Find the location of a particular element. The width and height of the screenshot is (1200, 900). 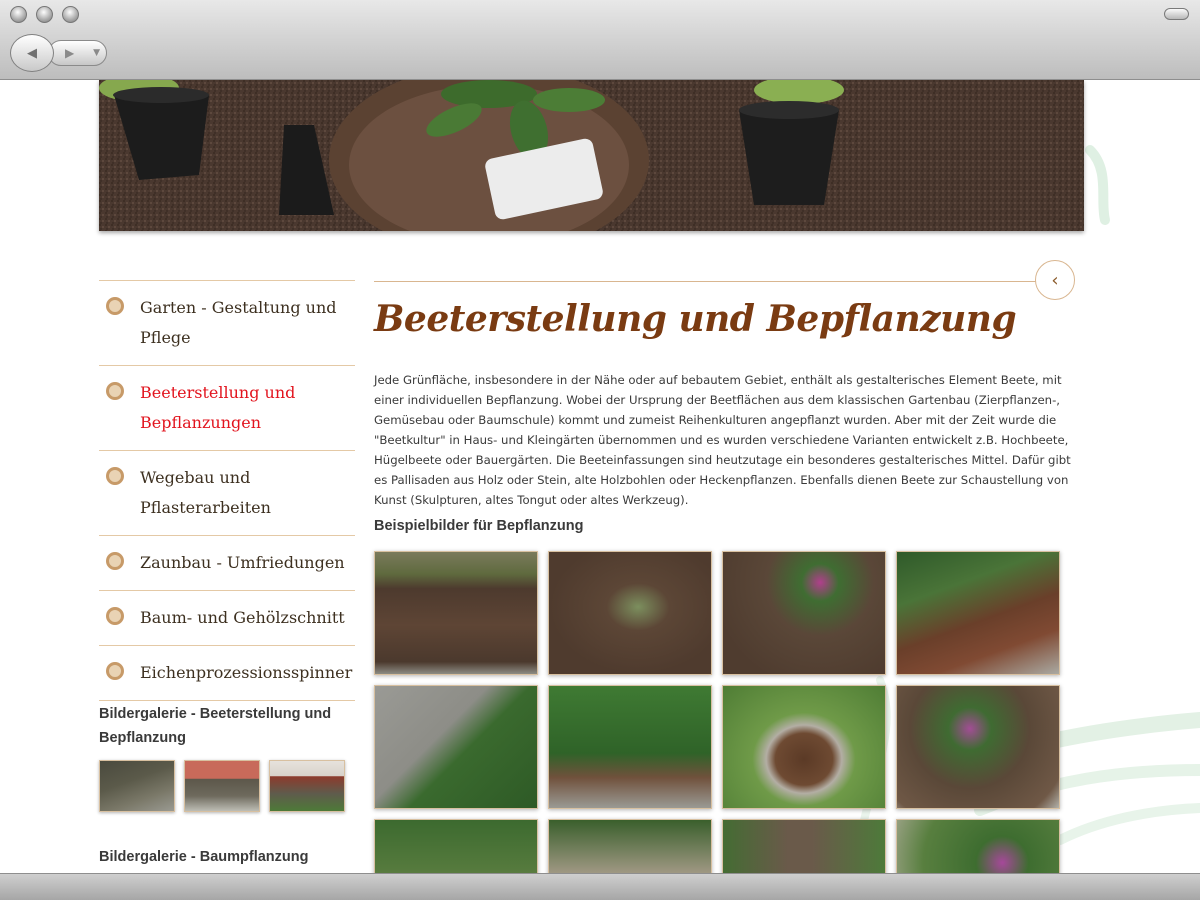

gallery-title: Bildergalerie - Baumpflanzung is located at coordinates (204, 857).